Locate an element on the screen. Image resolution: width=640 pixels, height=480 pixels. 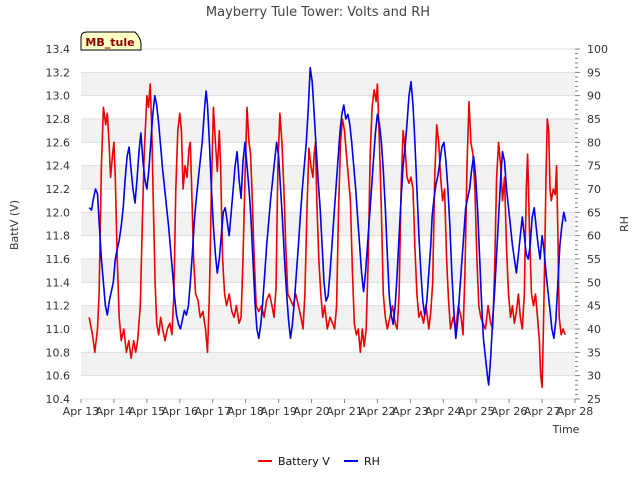
y-left-tick-label: 11.4 is located at coordinates (58, 282).